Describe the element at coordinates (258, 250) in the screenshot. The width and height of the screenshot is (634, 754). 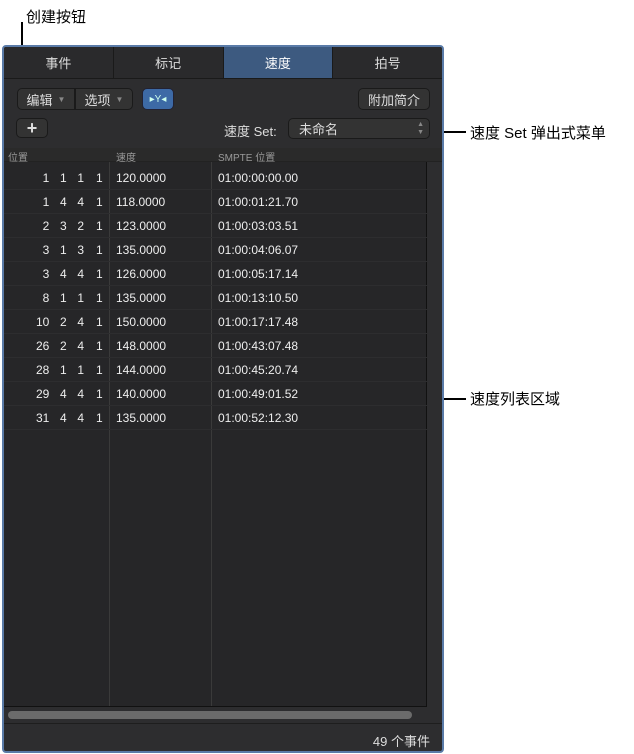
I see `smpte-cell: 01:00:04:06.07` at that location.